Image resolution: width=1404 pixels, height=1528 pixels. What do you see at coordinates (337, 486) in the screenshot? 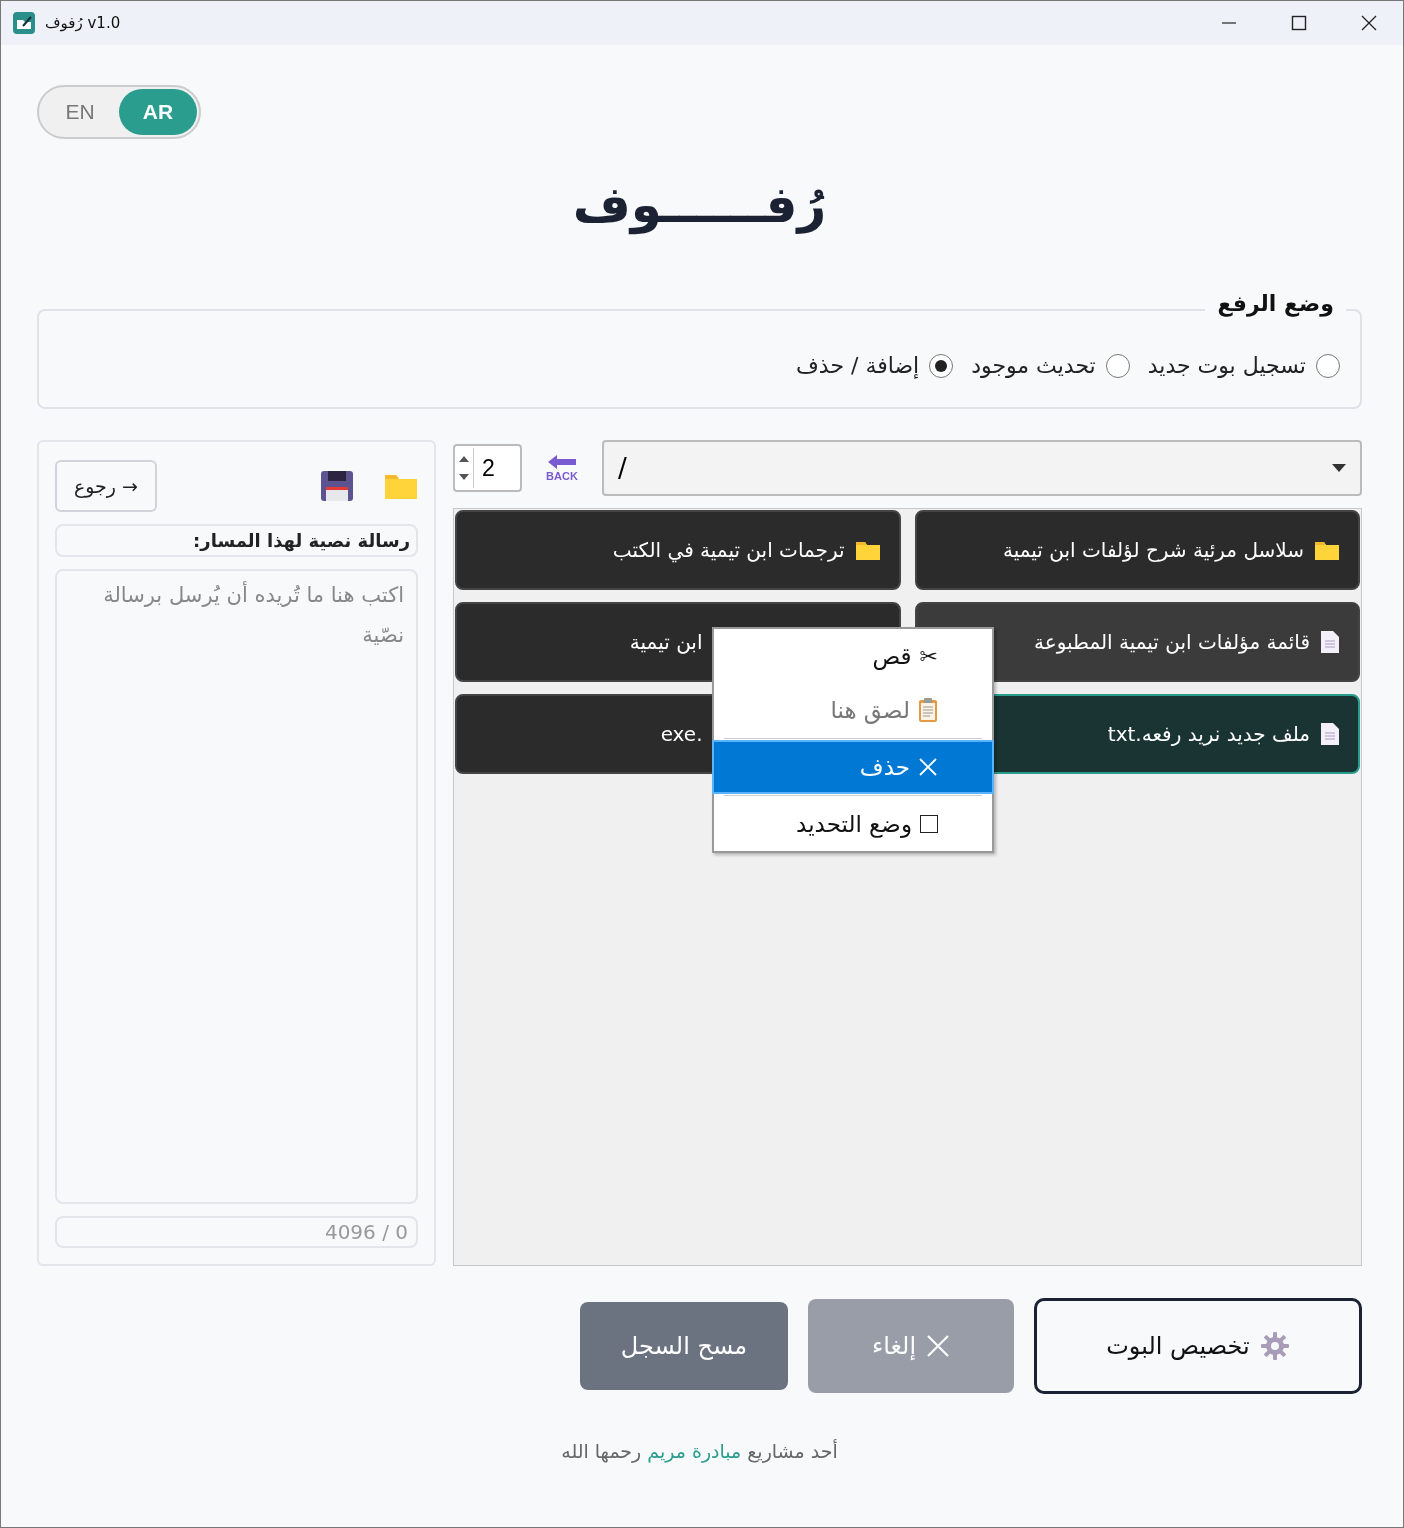
I see `save-icon` at bounding box center [337, 486].